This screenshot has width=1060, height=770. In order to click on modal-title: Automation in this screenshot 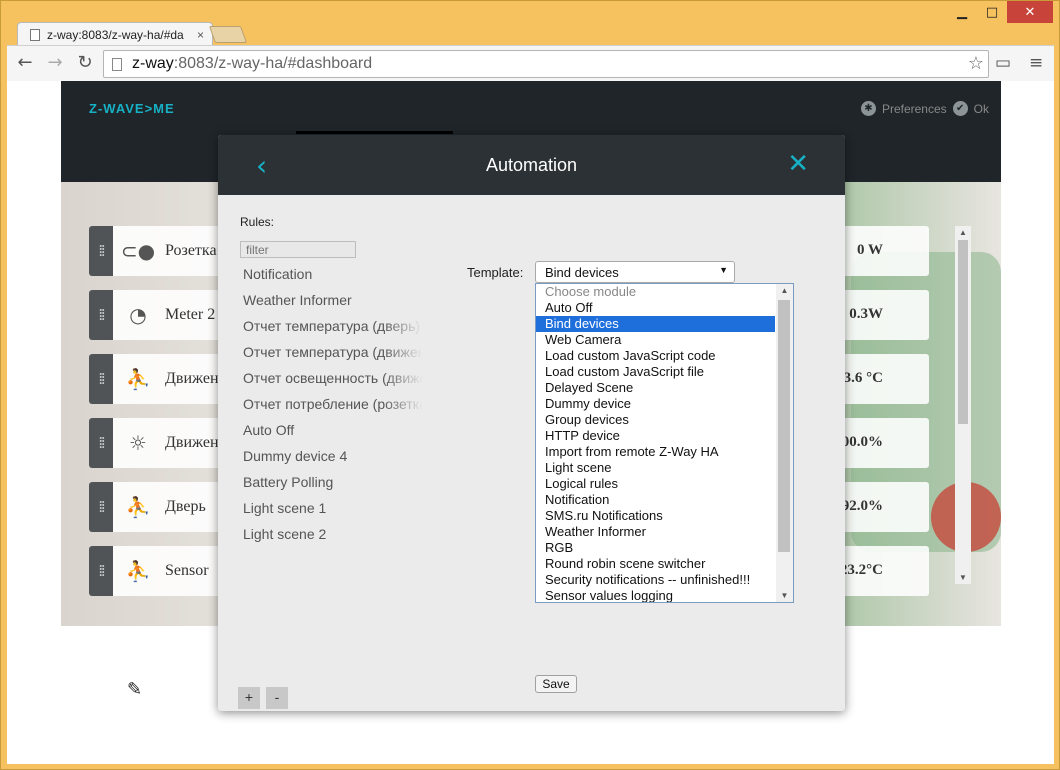, I will do `click(531, 165)`.